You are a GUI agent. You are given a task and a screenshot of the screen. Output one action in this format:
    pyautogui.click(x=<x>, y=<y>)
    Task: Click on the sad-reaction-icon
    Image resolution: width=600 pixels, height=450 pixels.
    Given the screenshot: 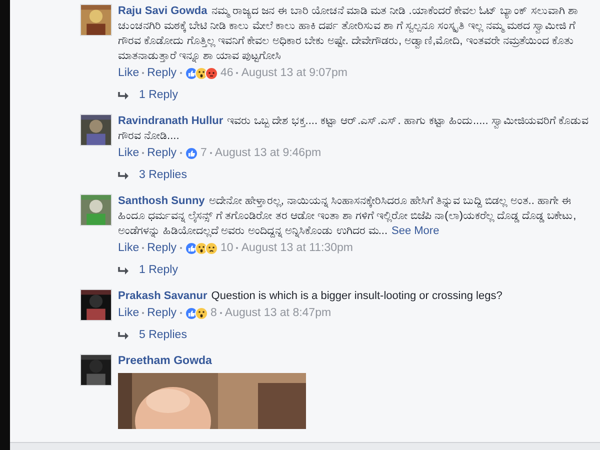 What is the action you would take?
    pyautogui.click(x=211, y=248)
    